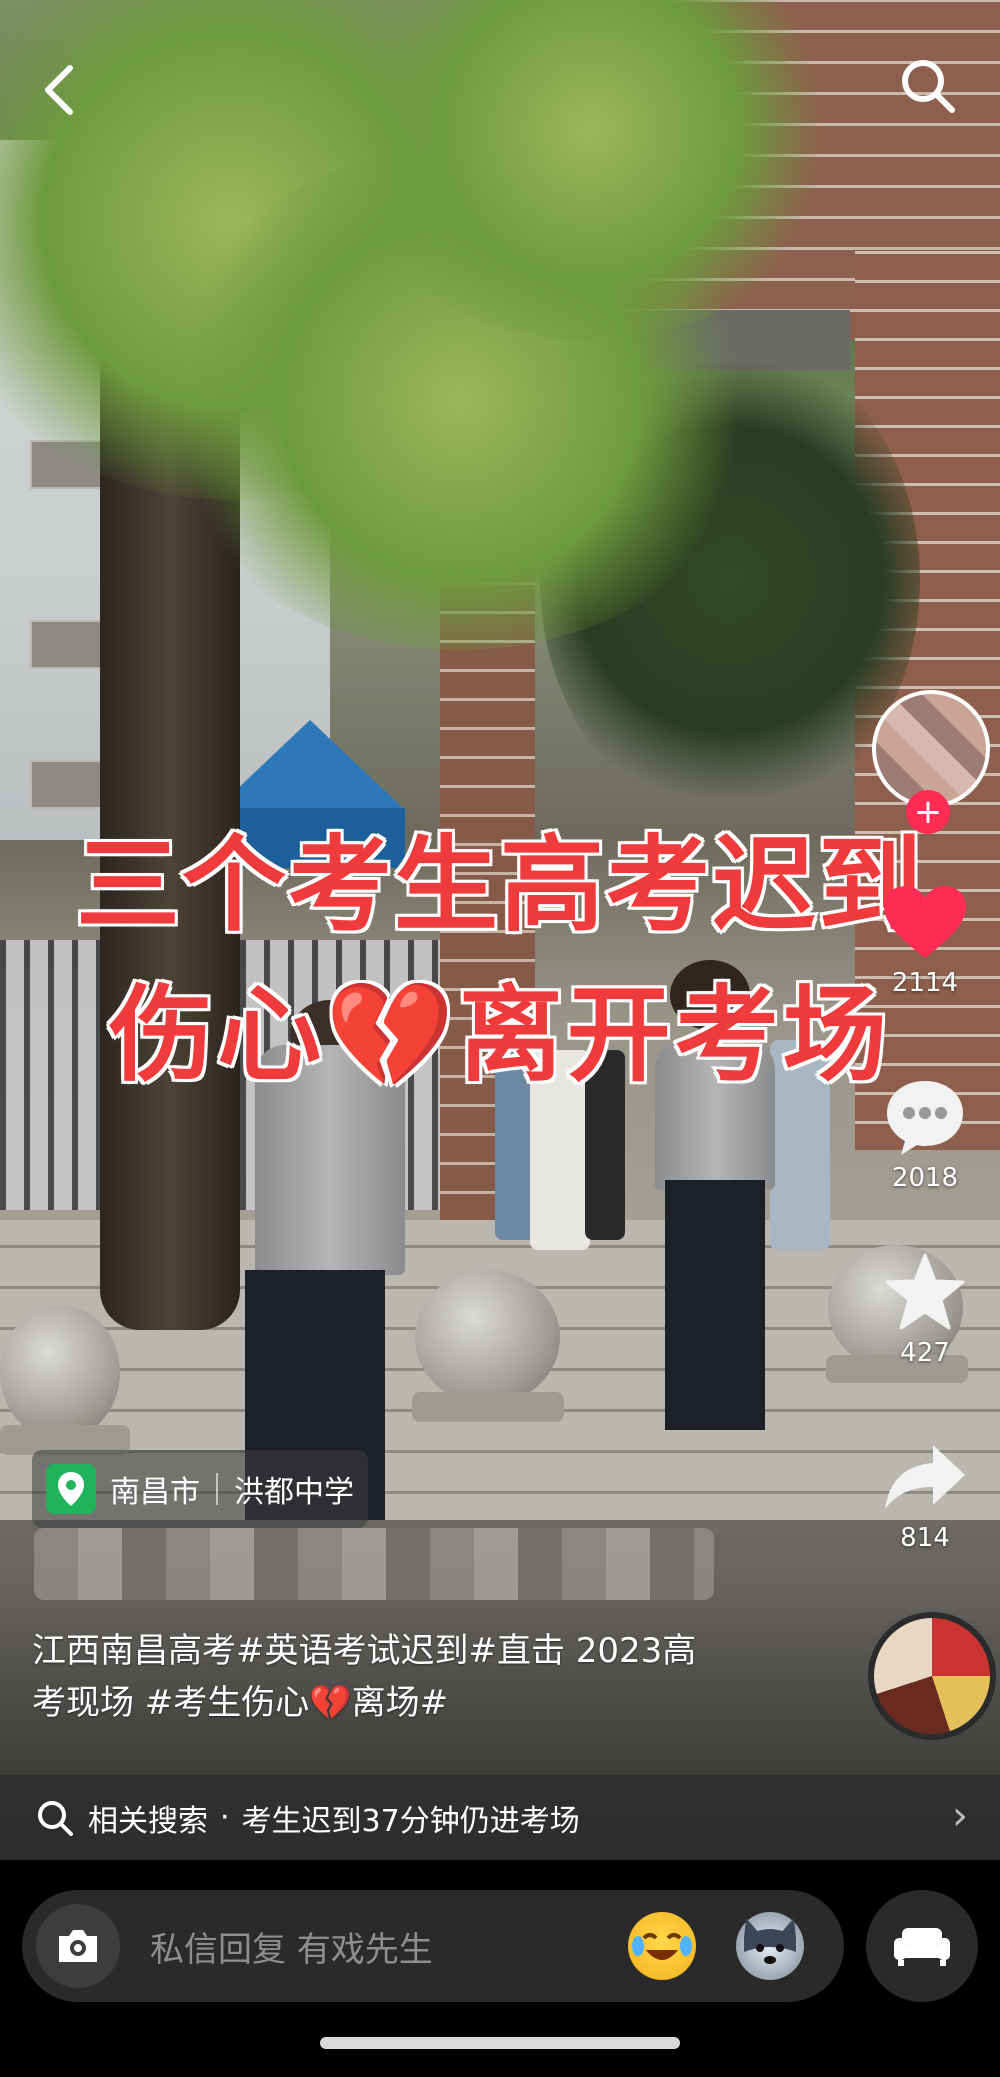 This screenshot has height=2077, width=1000. What do you see at coordinates (932, 1676) in the screenshot?
I see `music-disc` at bounding box center [932, 1676].